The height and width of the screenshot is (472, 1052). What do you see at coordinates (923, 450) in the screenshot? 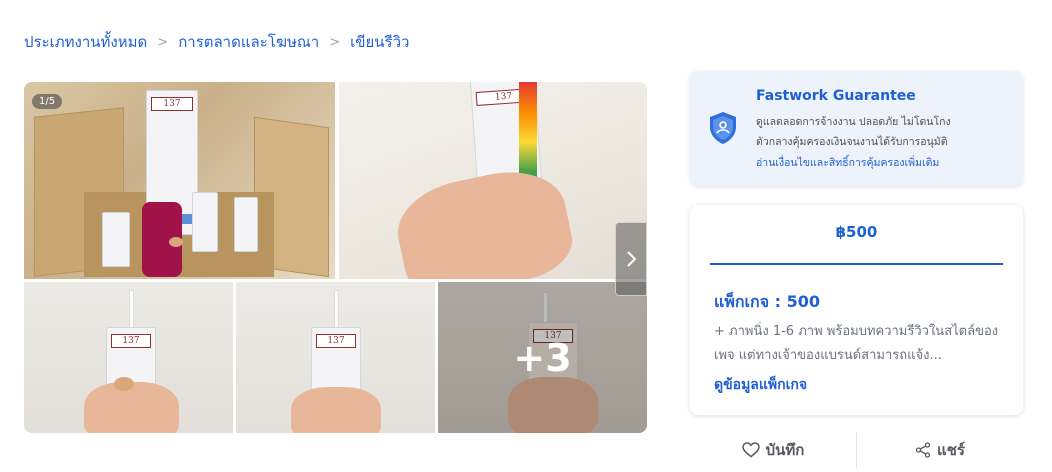
I see `share-icon` at bounding box center [923, 450].